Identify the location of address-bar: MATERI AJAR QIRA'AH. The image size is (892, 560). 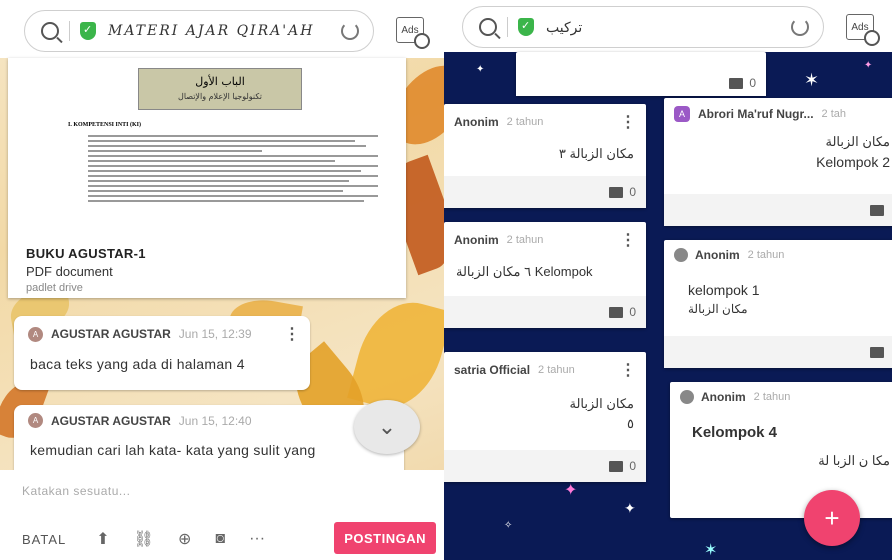
(199, 31).